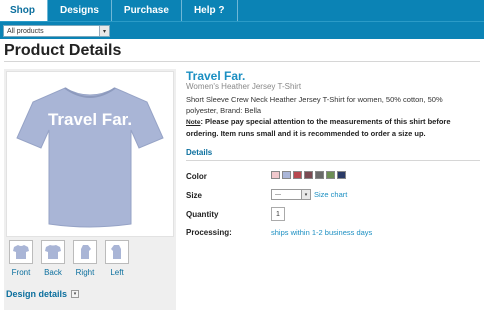  Describe the element at coordinates (278, 194) in the screenshot. I see `size-select-value: ---` at that location.